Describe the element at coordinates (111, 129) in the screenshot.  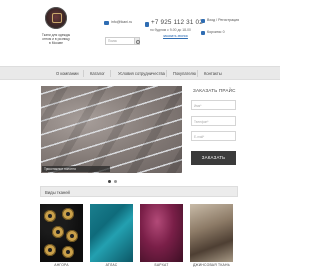
I see `hero-slider` at that location.